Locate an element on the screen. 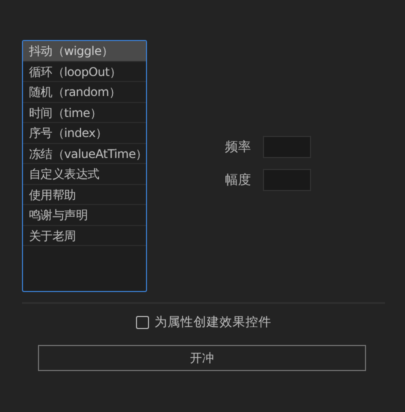  checkbox is located at coordinates (142, 322).